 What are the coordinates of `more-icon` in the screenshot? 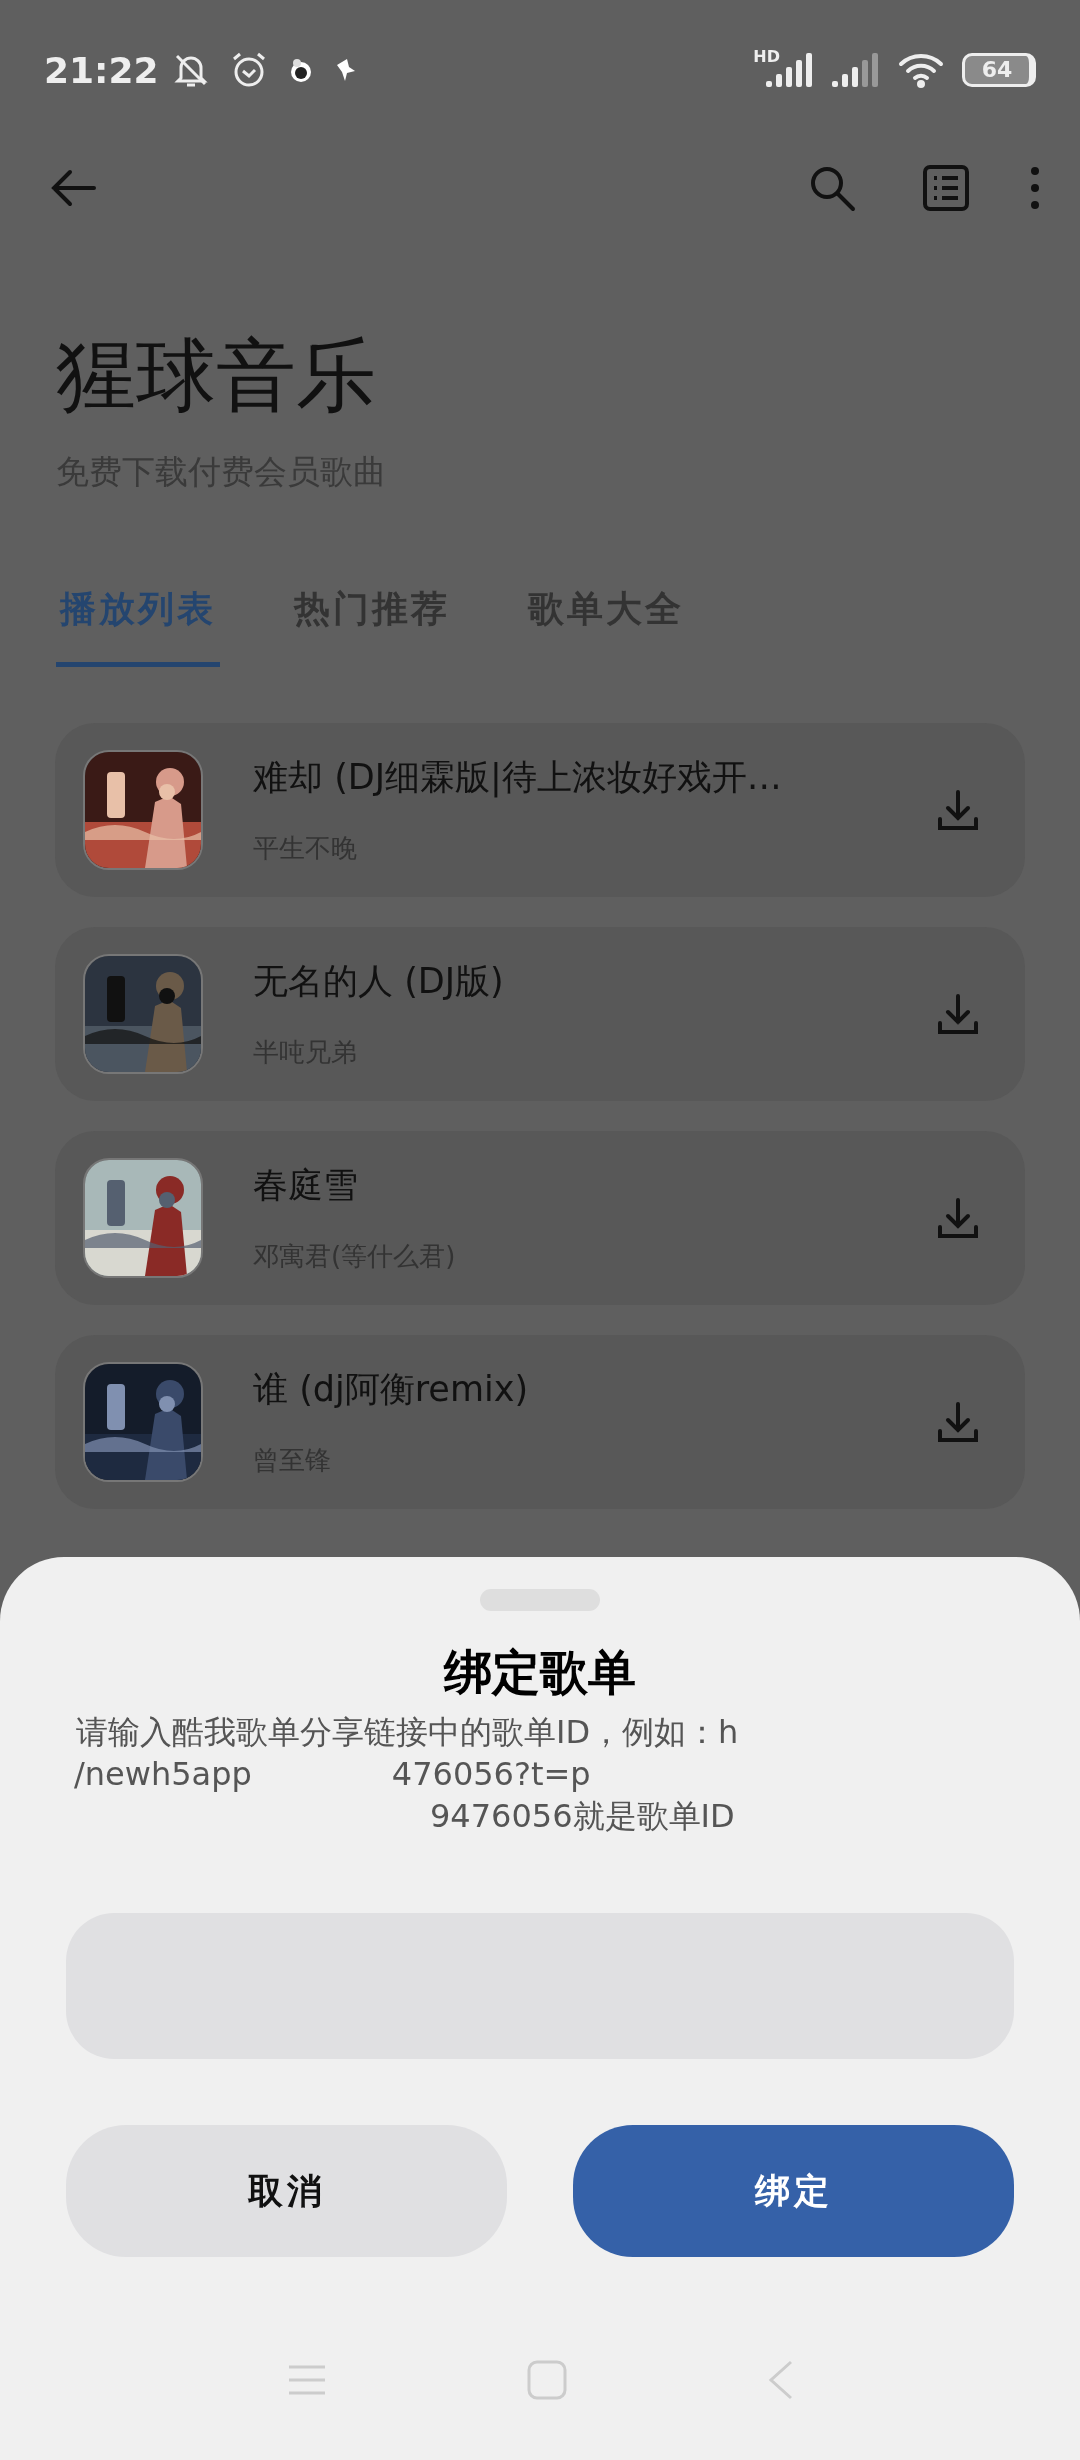 It's located at (1035, 188).